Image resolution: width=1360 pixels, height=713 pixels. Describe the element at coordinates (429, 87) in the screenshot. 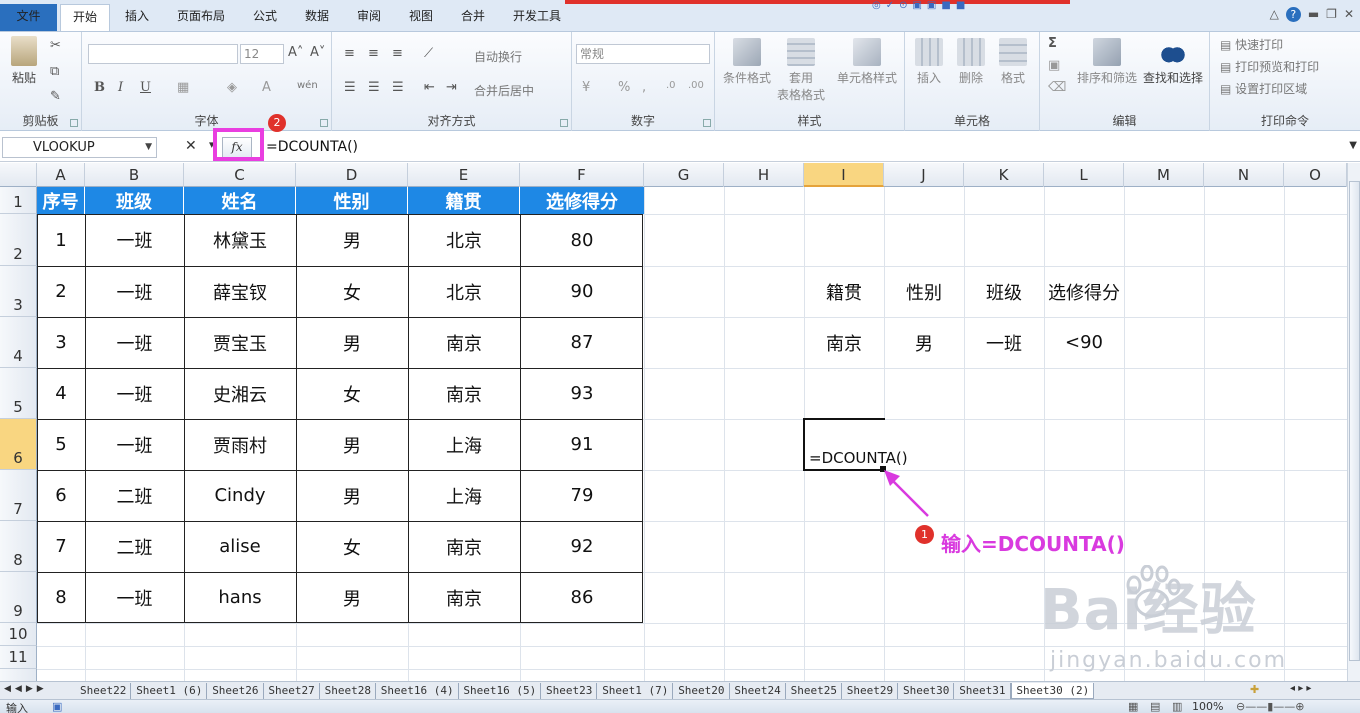

I see `decrease-indent-icon: ⇤` at that location.